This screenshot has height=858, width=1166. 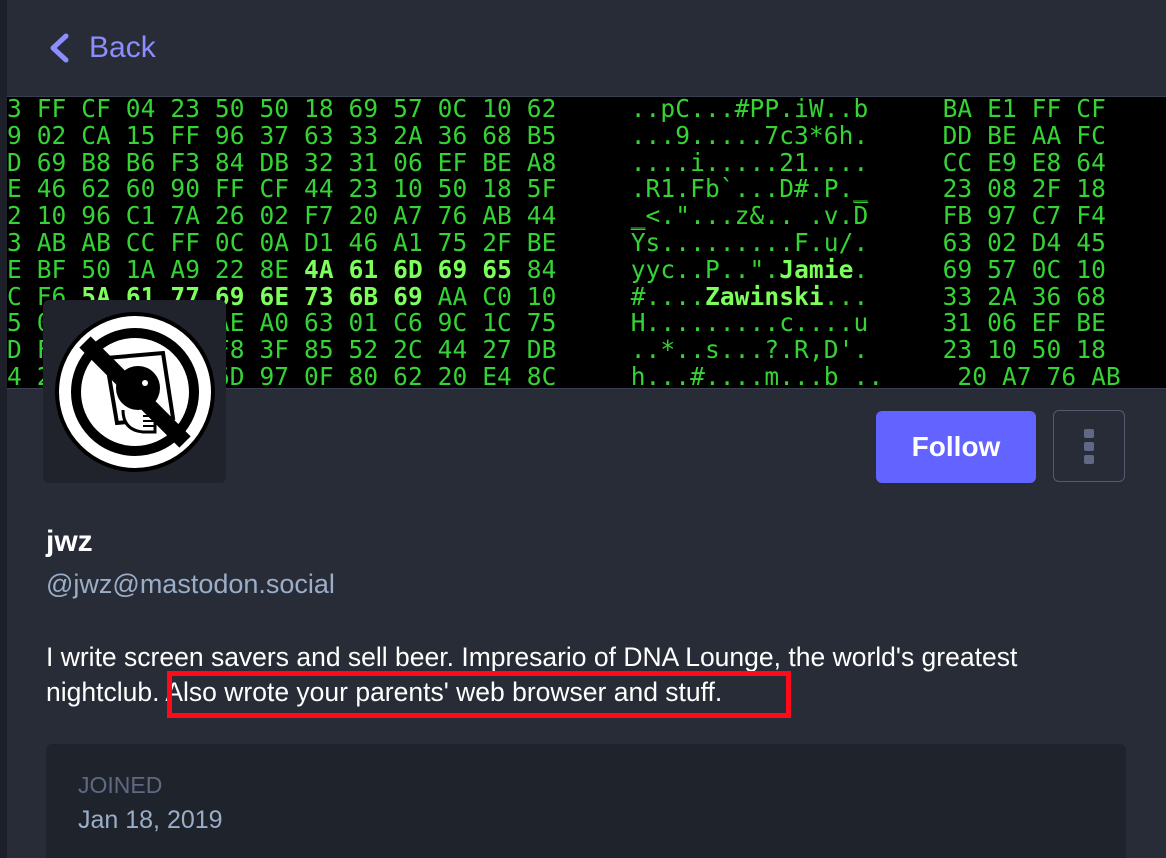 I want to click on hex-dump-text: . 69 57 0C 10, so click(x=979, y=269).